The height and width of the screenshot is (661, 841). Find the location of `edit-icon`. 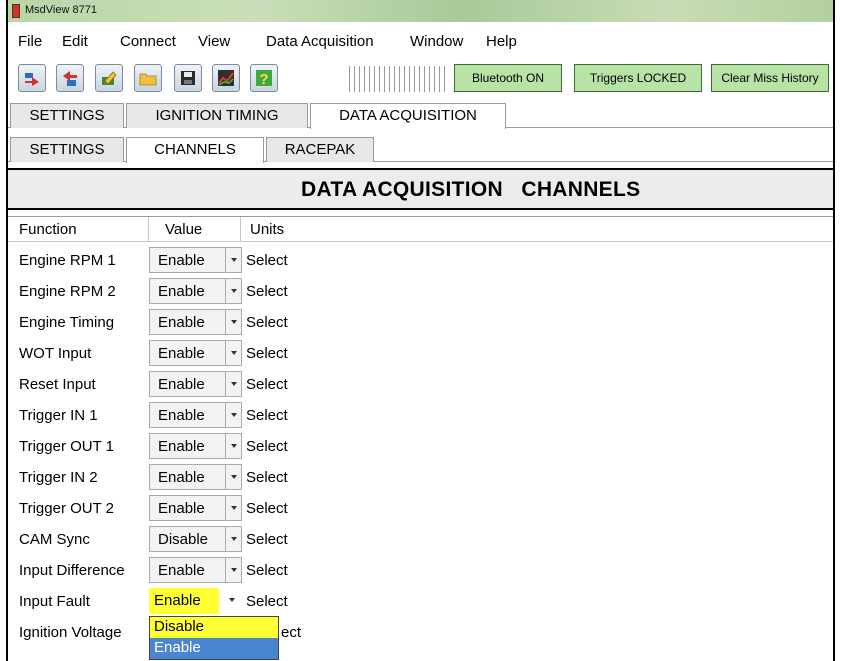

edit-icon is located at coordinates (109, 78).